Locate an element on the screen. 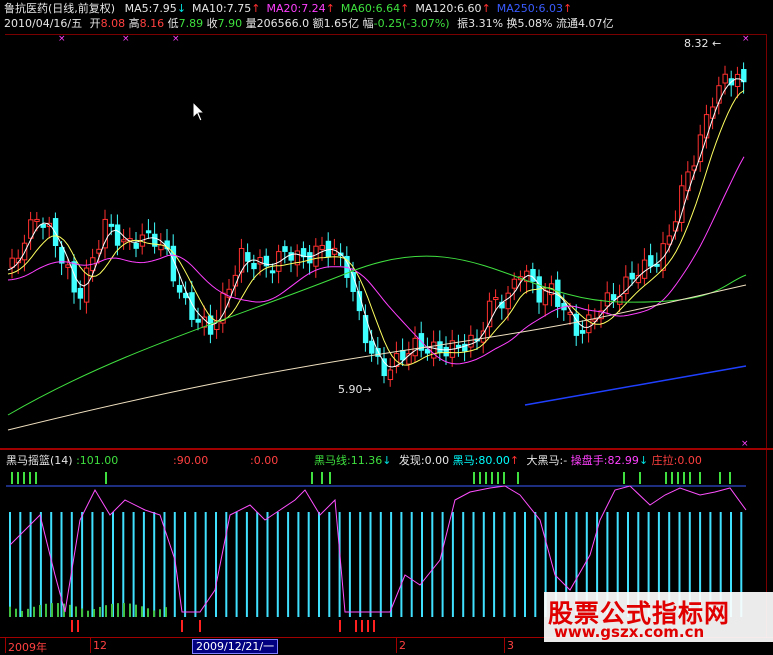 This screenshot has height=655, width=773. indicator-v2: :90.00 is located at coordinates (191, 460).